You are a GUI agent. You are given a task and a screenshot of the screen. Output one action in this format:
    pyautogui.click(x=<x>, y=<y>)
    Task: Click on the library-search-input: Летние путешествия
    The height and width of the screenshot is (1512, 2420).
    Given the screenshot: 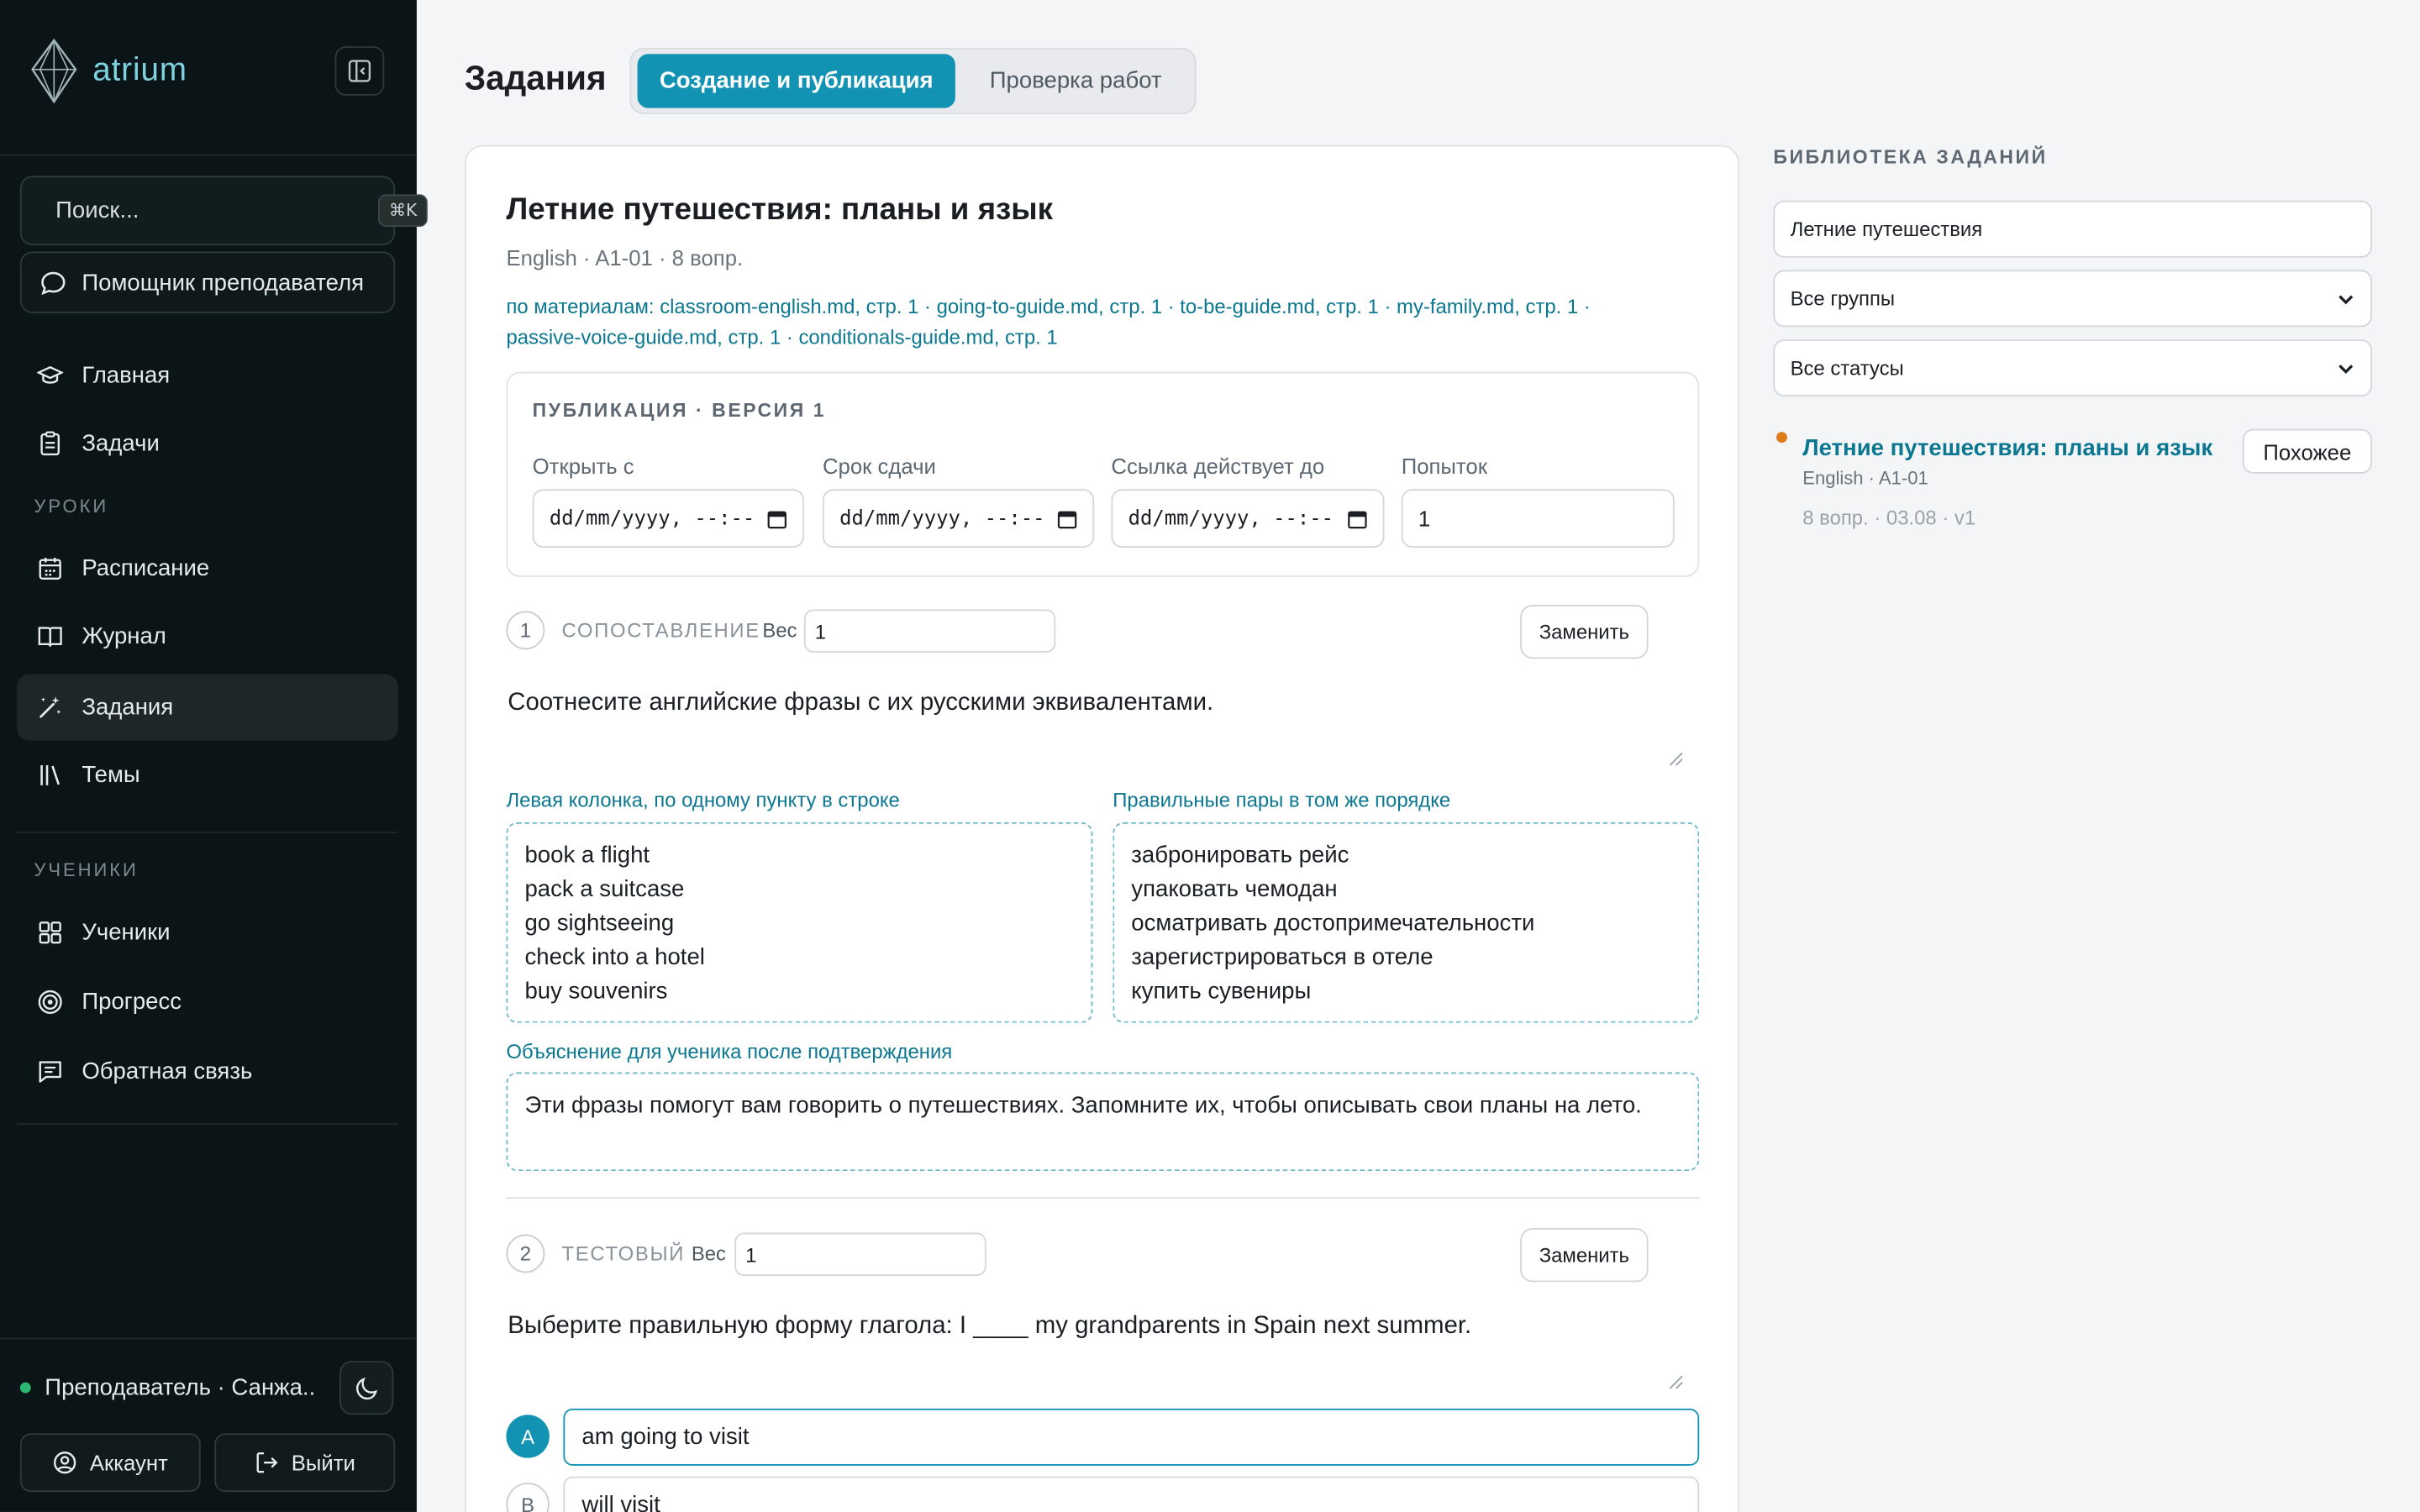 What is the action you would take?
    pyautogui.click(x=2073, y=229)
    